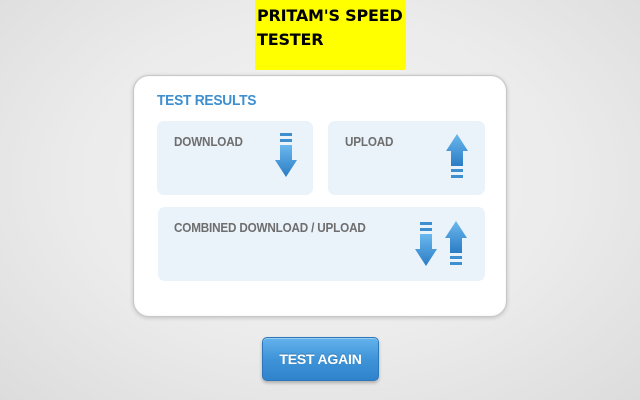 The width and height of the screenshot is (640, 400). What do you see at coordinates (208, 141) in the screenshot?
I see `download-label: DOWNLOAD` at bounding box center [208, 141].